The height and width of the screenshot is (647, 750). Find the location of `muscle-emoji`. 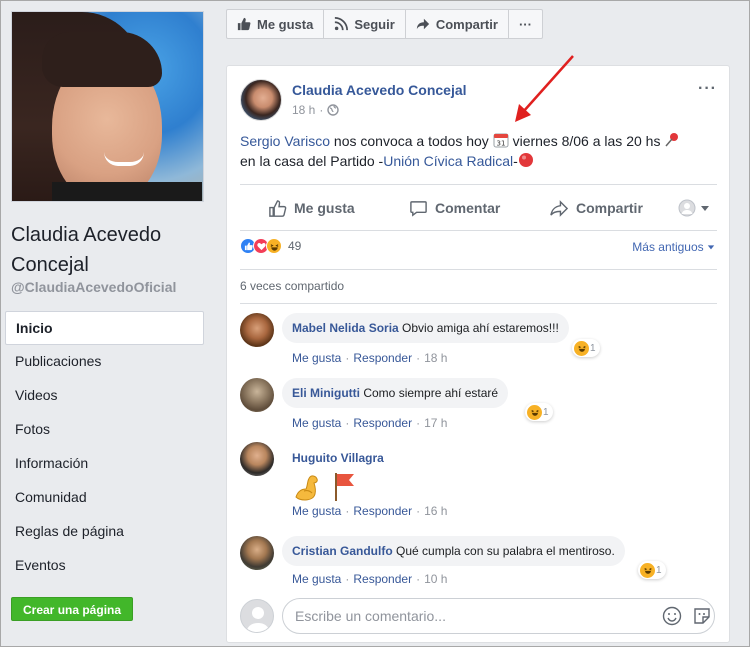

muscle-emoji is located at coordinates (306, 488).